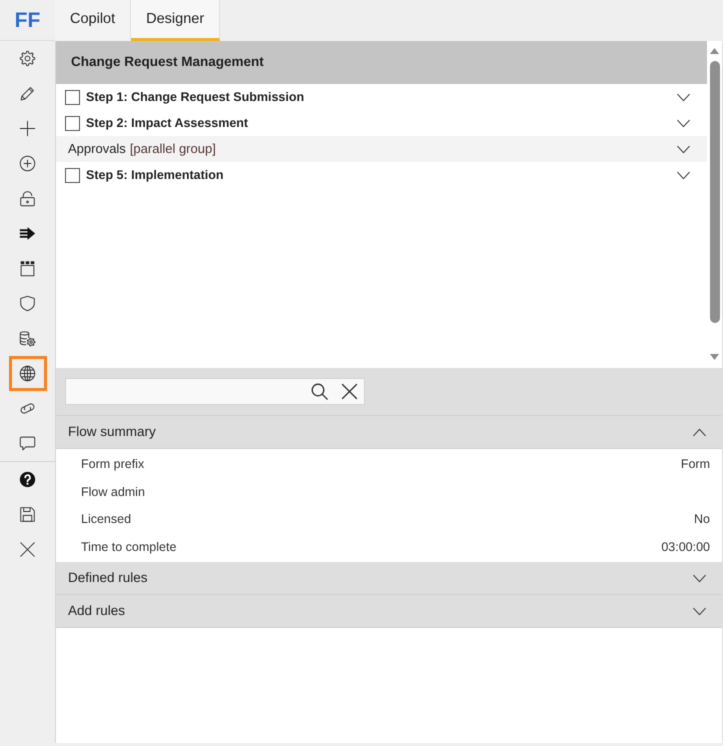  What do you see at coordinates (195, 97) in the screenshot?
I see `step-title: Step 1: Change Request Submission` at bounding box center [195, 97].